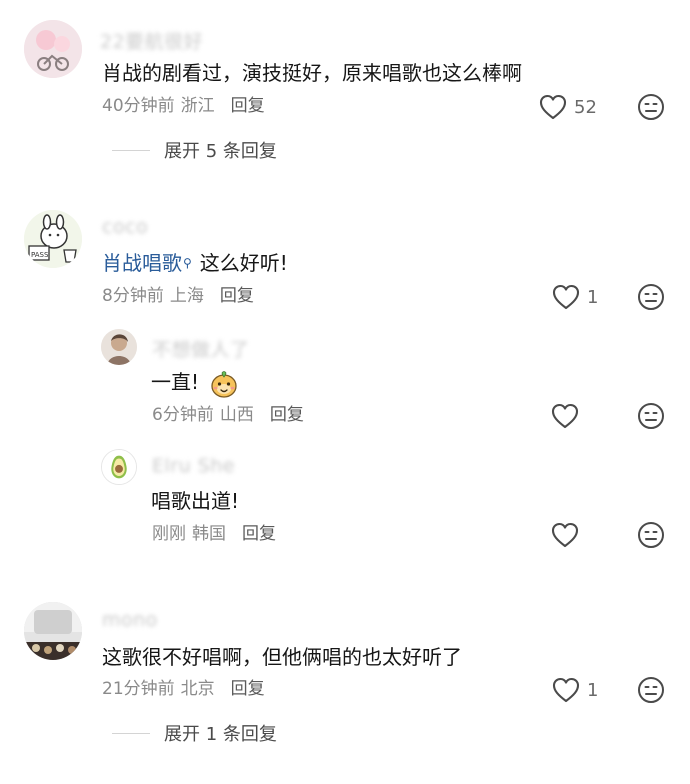  Describe the element at coordinates (130, 620) in the screenshot. I see `username: mono` at that location.